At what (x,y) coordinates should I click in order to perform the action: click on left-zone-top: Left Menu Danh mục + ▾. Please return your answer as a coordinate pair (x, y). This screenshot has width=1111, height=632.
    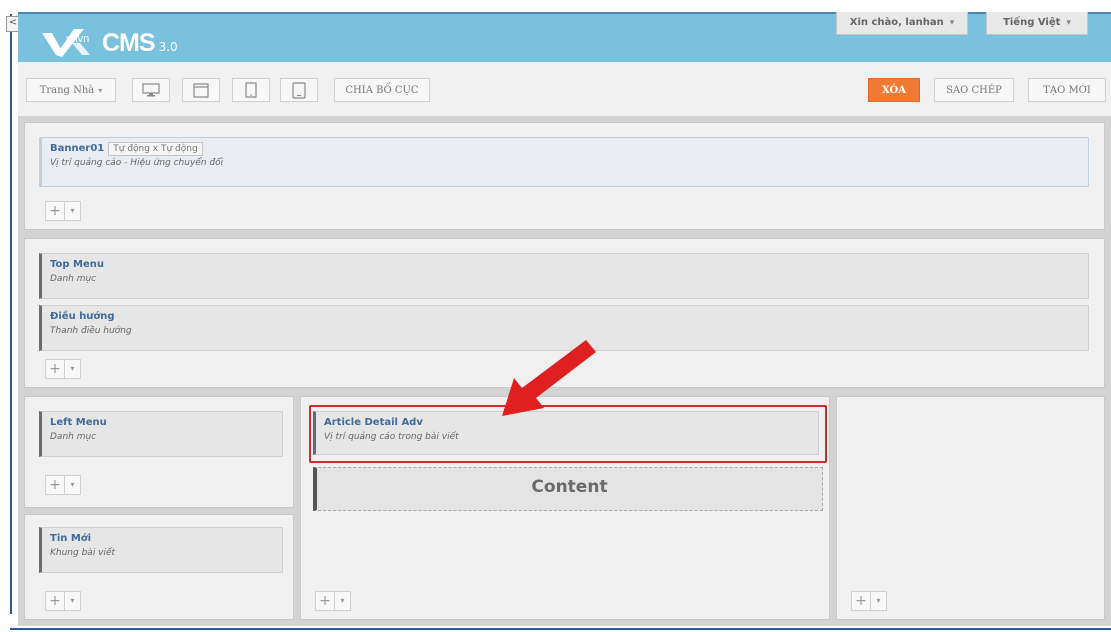
    Looking at the image, I should click on (159, 452).